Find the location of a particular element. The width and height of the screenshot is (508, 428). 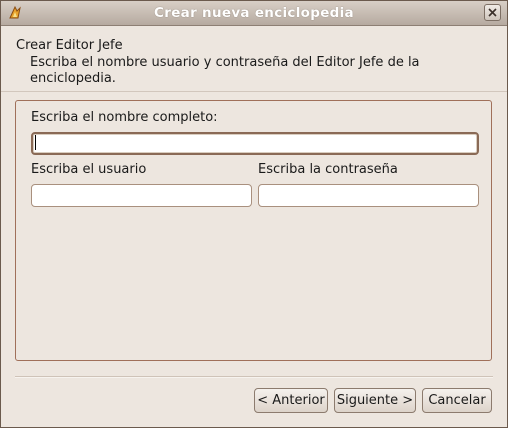

close-icon is located at coordinates (492, 12).